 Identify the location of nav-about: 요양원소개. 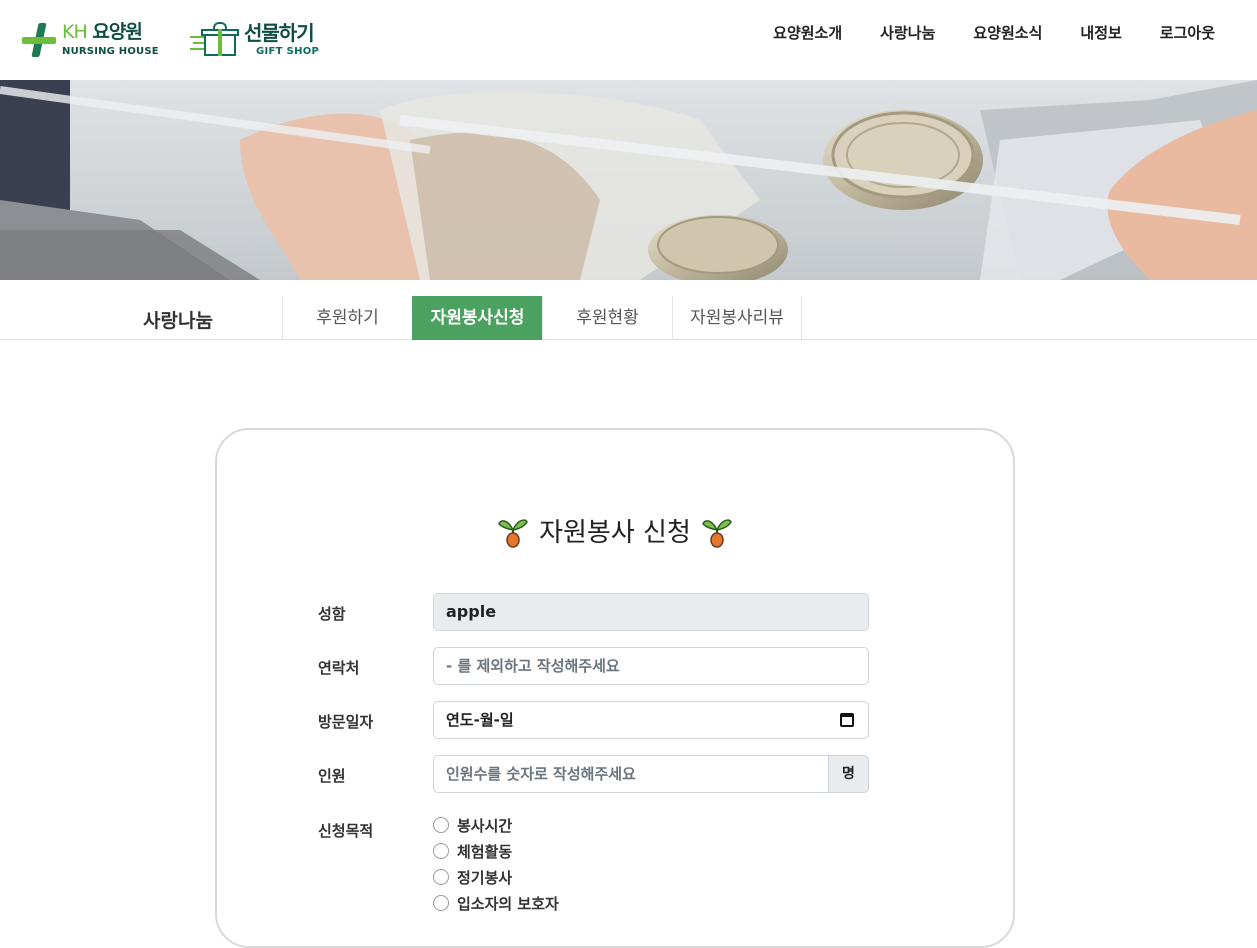
(807, 33).